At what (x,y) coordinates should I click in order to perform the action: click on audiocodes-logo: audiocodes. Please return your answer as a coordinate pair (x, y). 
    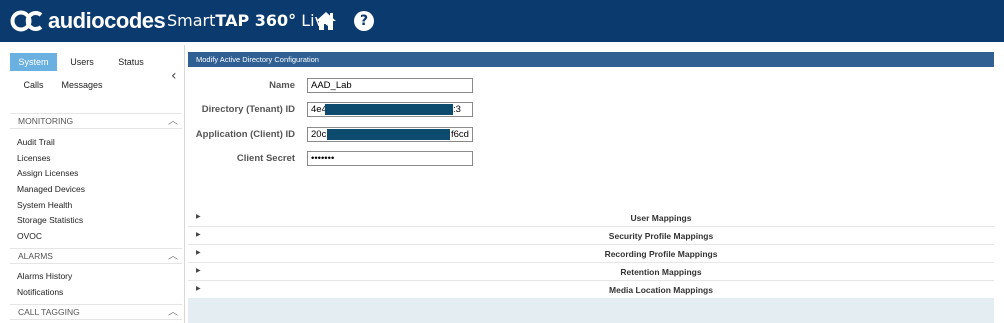
    Looking at the image, I should click on (88, 20).